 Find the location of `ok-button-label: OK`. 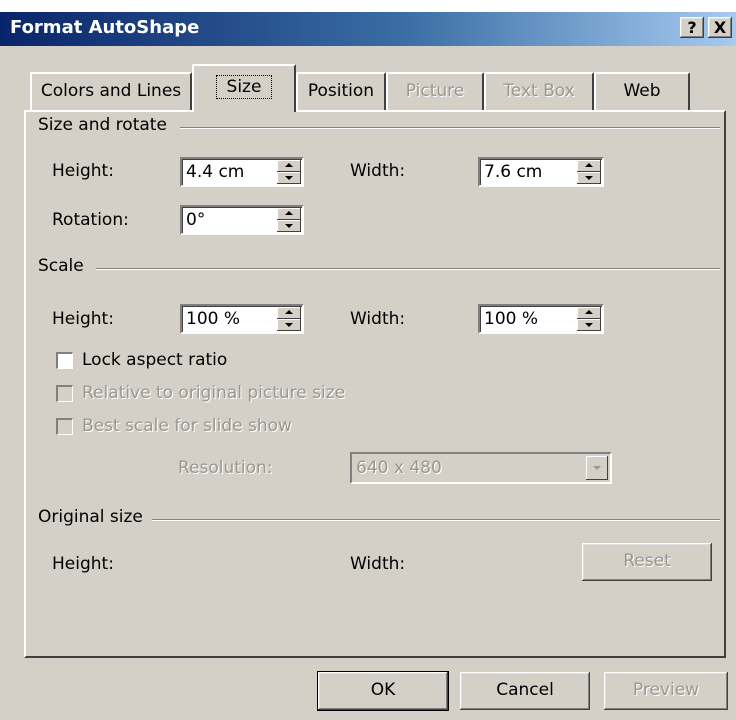

ok-button-label: OK is located at coordinates (383, 690).